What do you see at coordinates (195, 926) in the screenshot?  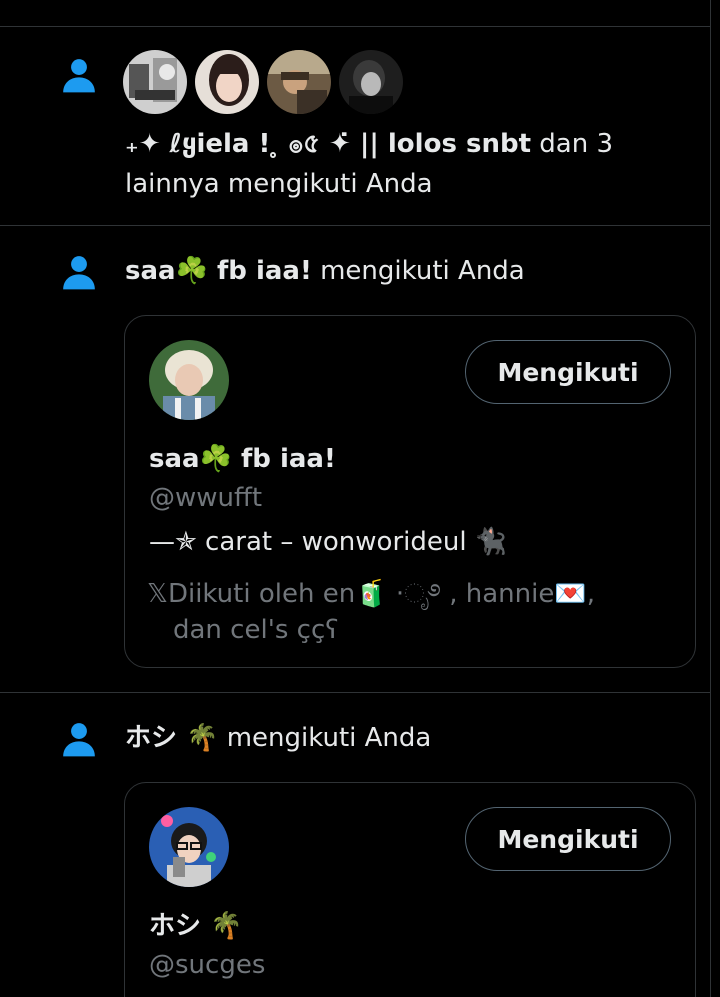 I see `user-display-name: ホシ 🌴` at bounding box center [195, 926].